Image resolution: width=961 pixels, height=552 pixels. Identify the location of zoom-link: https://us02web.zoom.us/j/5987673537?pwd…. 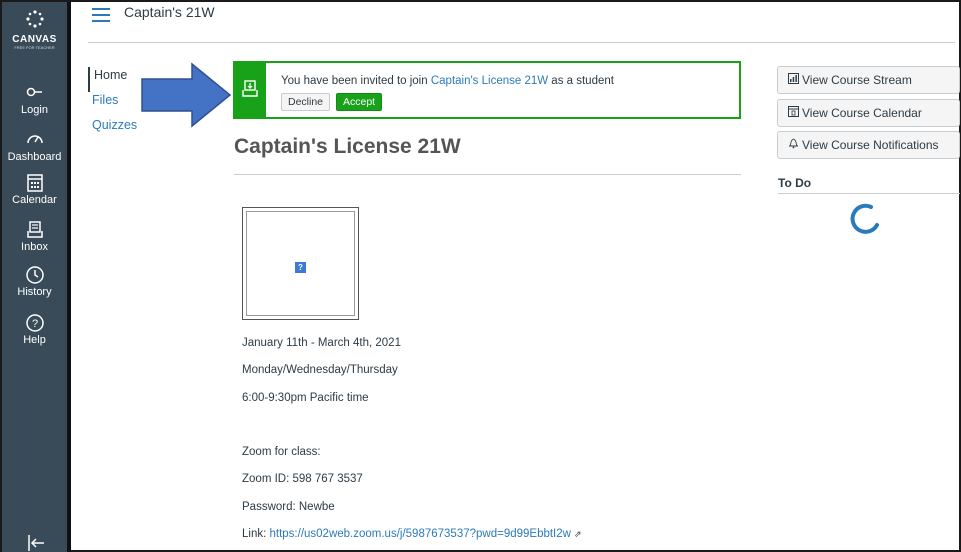
(420, 534).